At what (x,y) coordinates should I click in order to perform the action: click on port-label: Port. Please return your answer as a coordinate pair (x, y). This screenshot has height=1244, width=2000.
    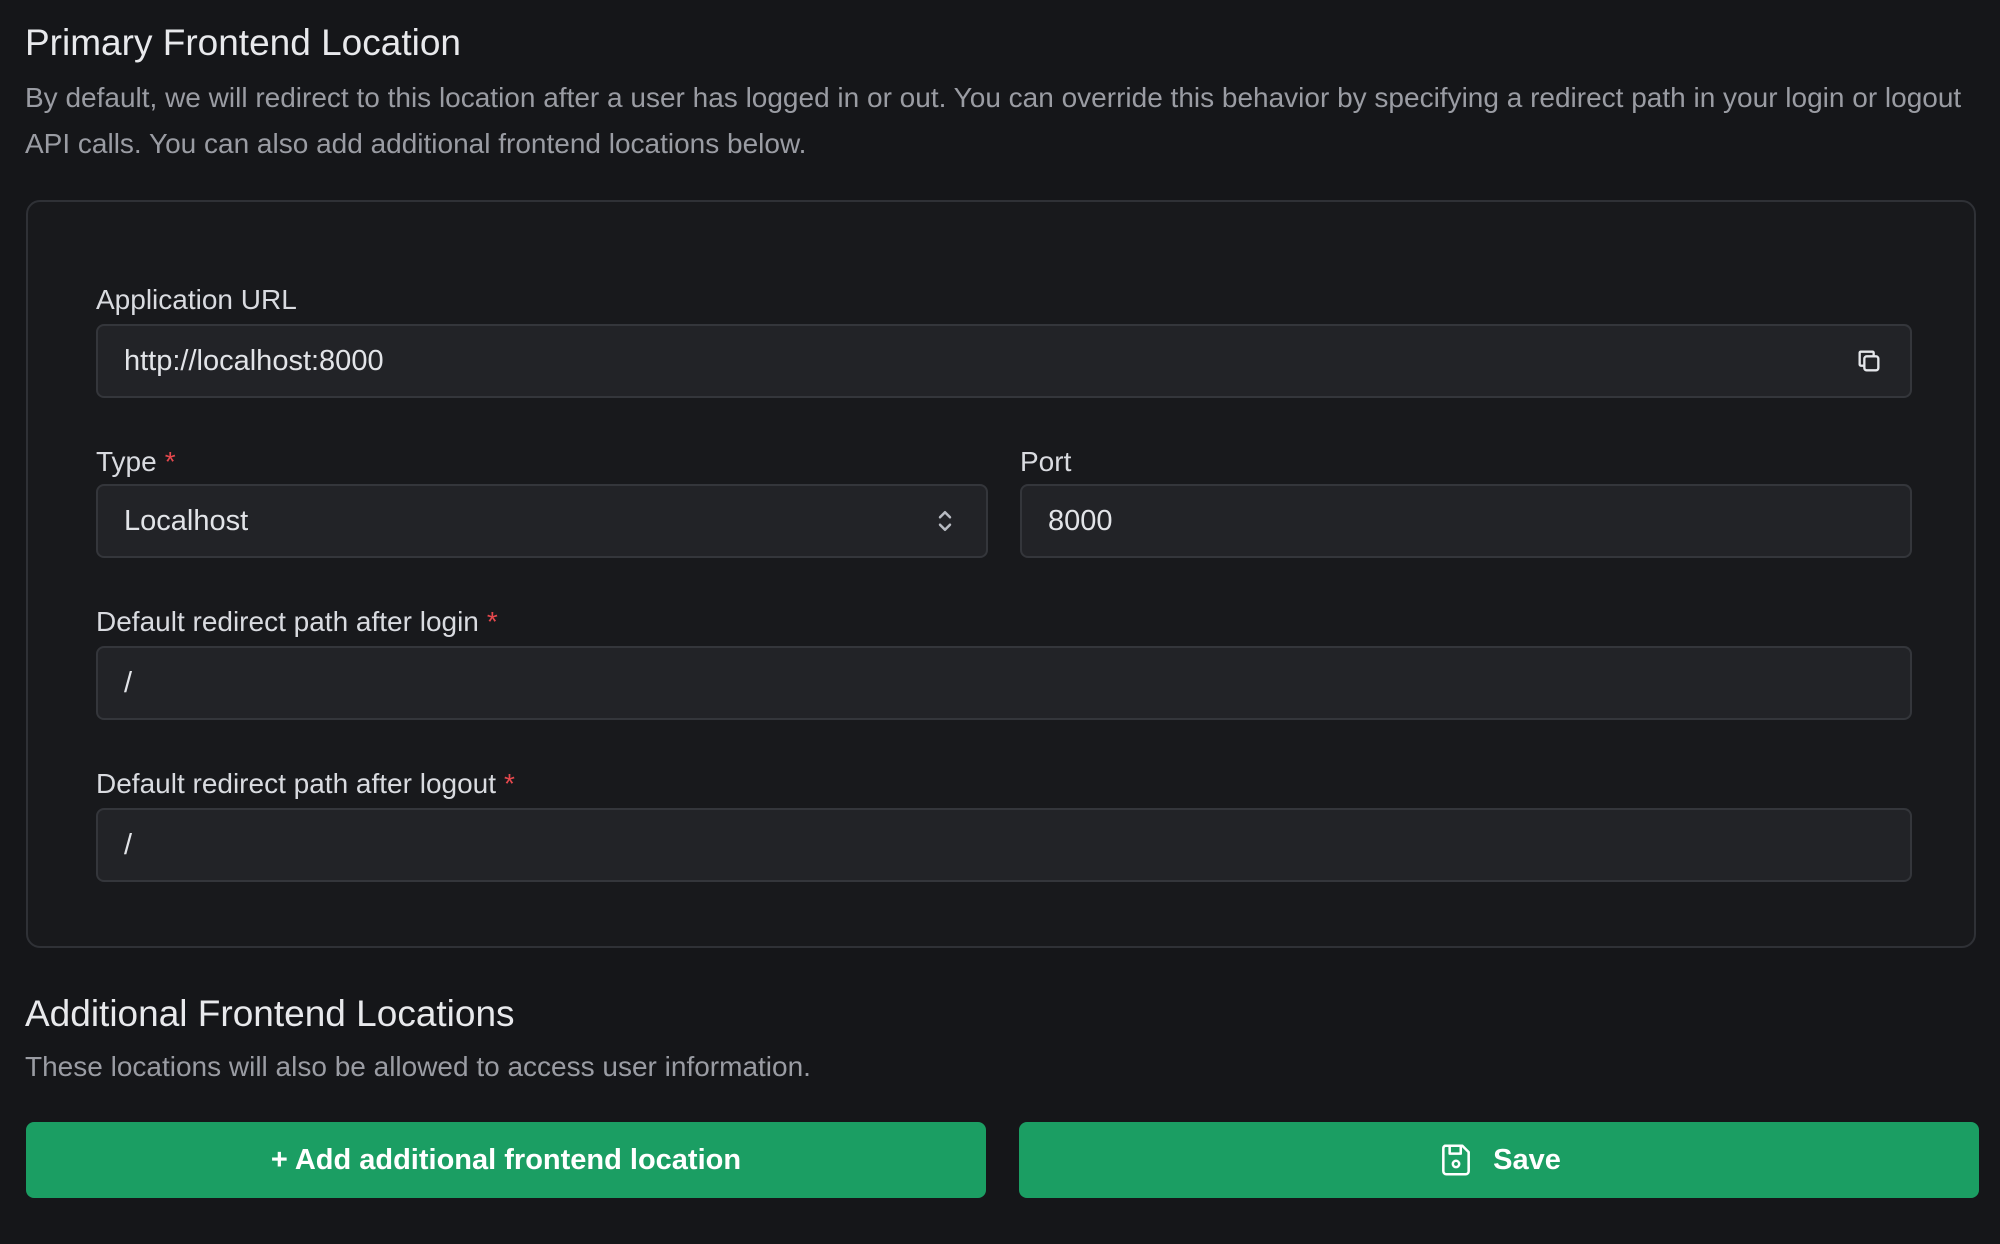
    Looking at the image, I should click on (1045, 462).